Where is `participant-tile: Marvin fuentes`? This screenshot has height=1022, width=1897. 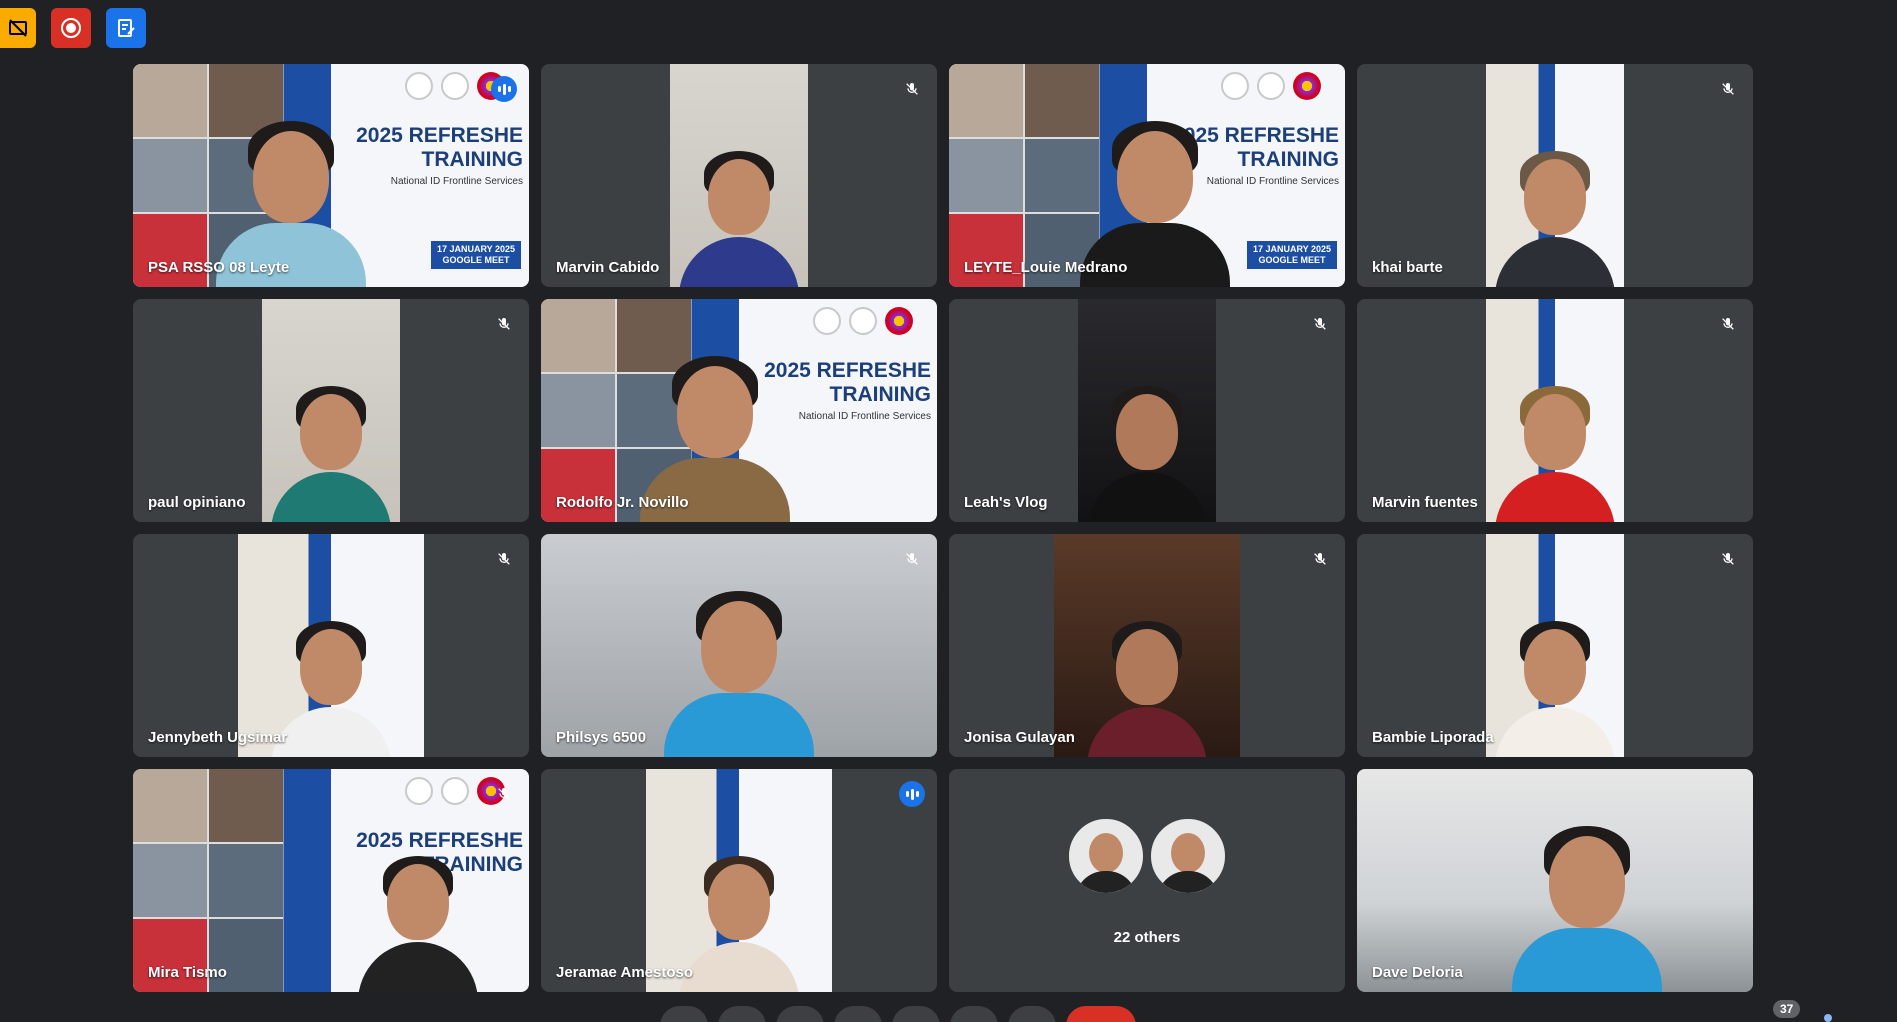
participant-tile: Marvin fuentes is located at coordinates (1555, 410).